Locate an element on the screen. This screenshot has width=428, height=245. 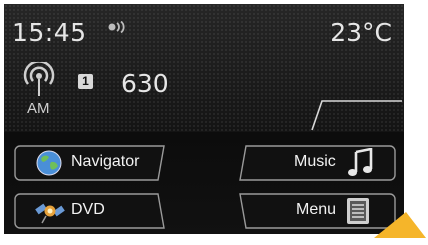
navigator-button: Navigator is located at coordinates (94, 163).